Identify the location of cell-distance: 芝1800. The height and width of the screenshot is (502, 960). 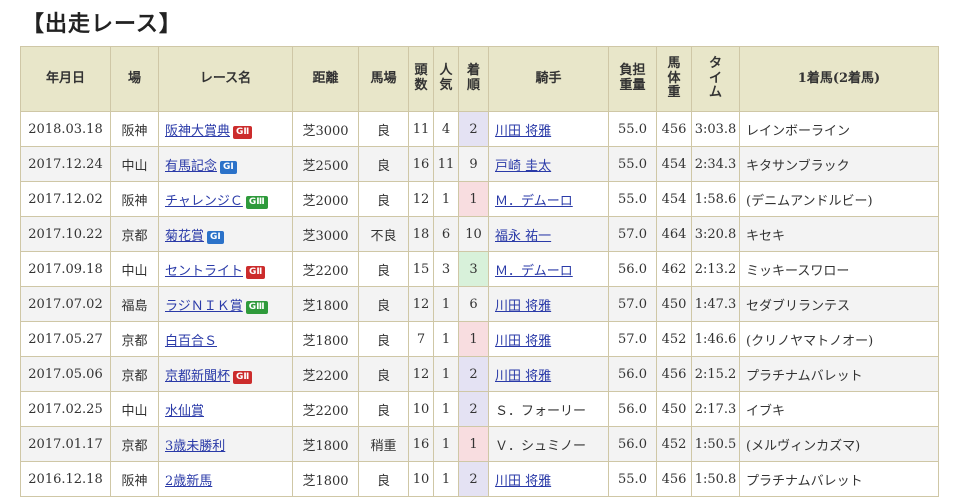
(325, 304).